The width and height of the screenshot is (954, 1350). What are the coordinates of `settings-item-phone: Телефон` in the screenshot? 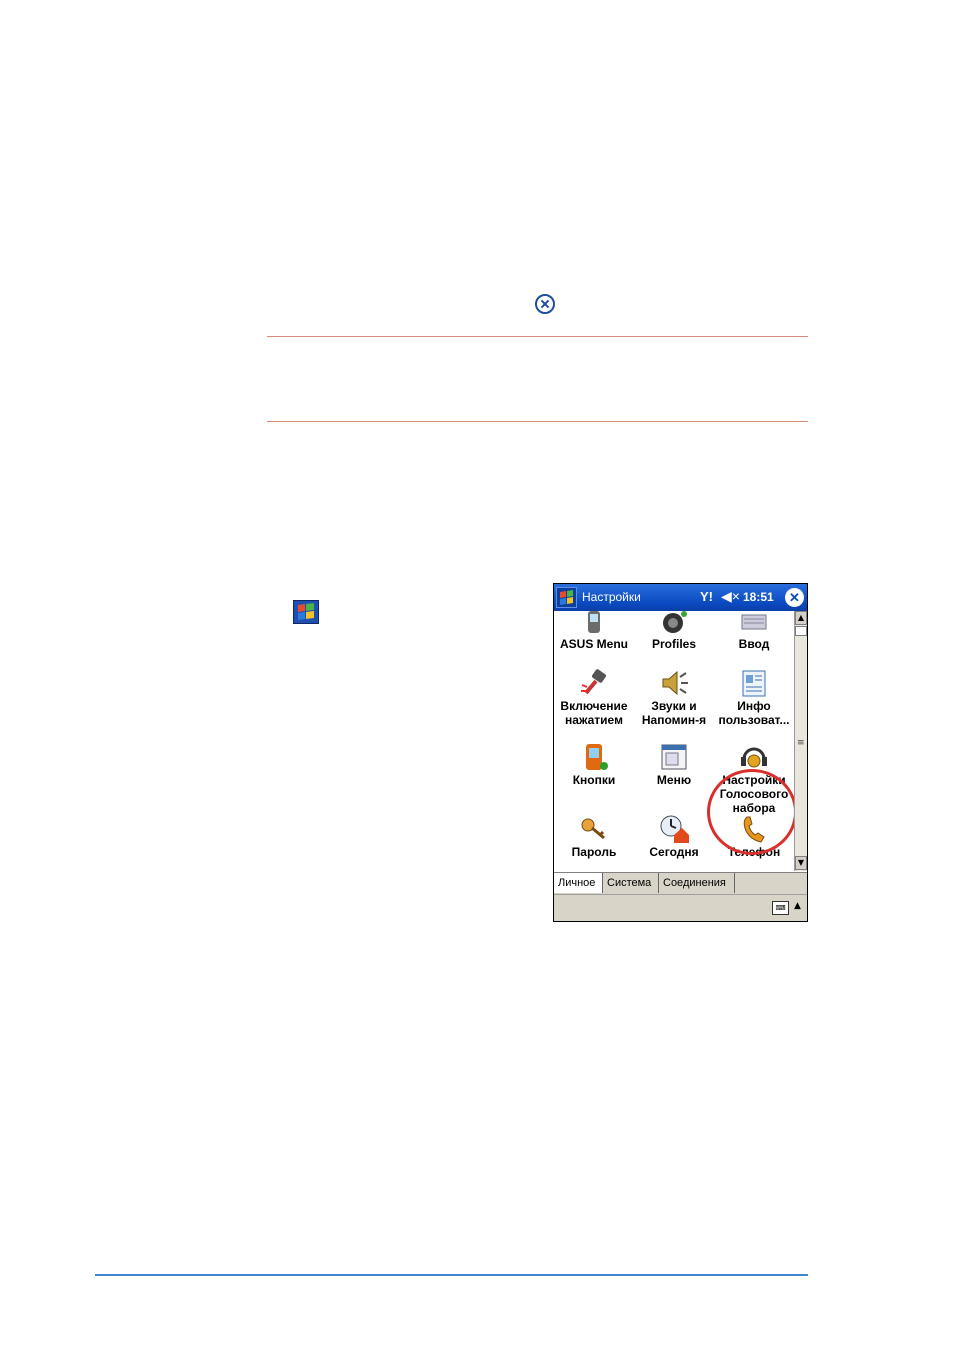 It's located at (754, 836).